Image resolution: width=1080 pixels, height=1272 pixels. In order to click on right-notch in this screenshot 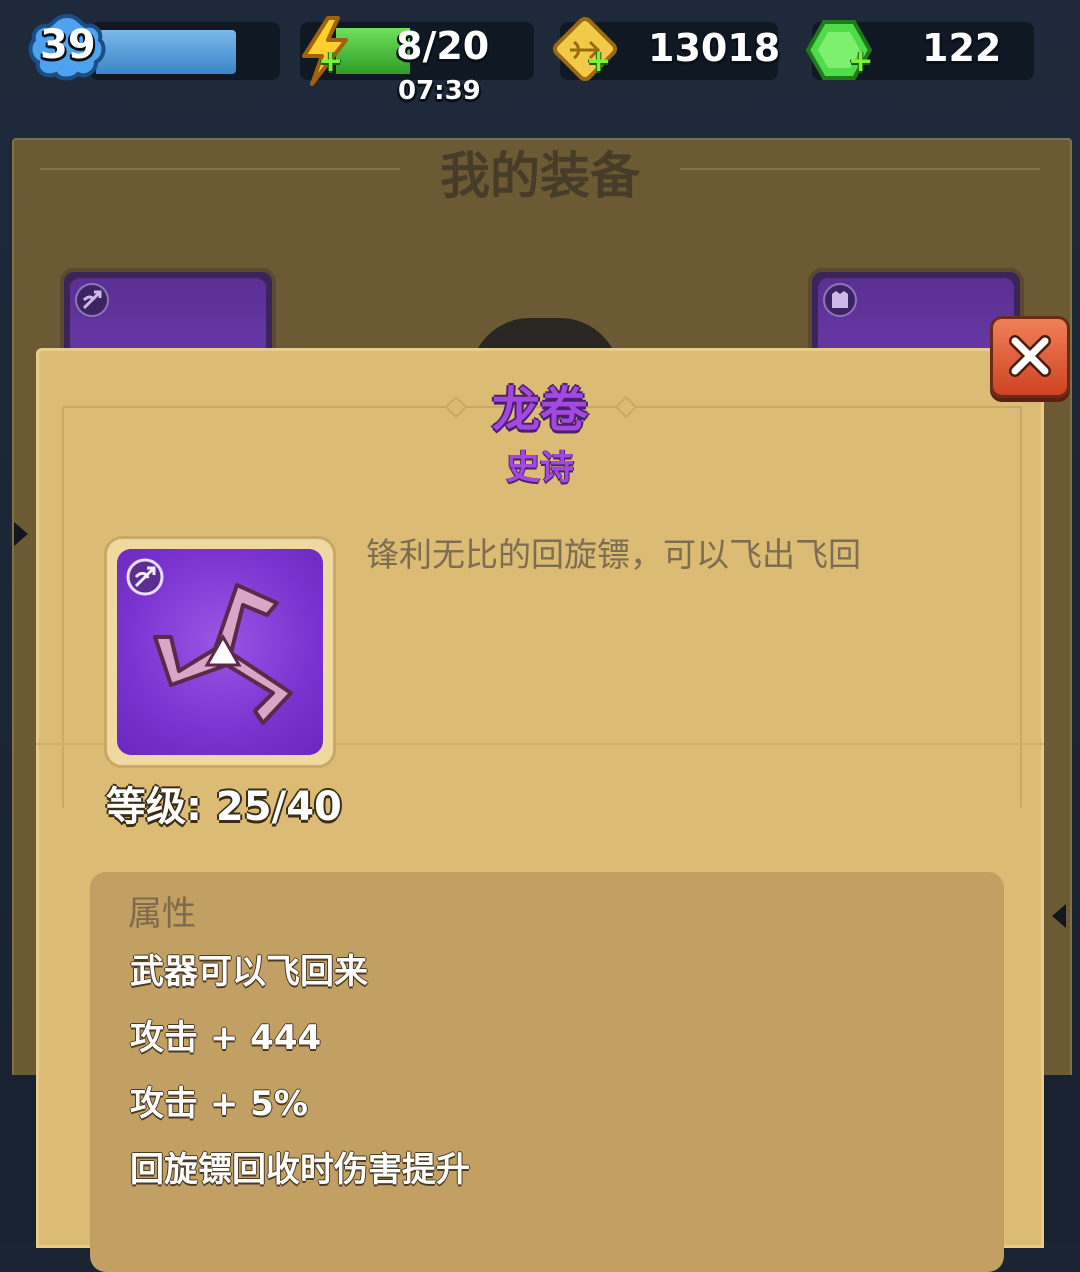, I will do `click(1059, 916)`.